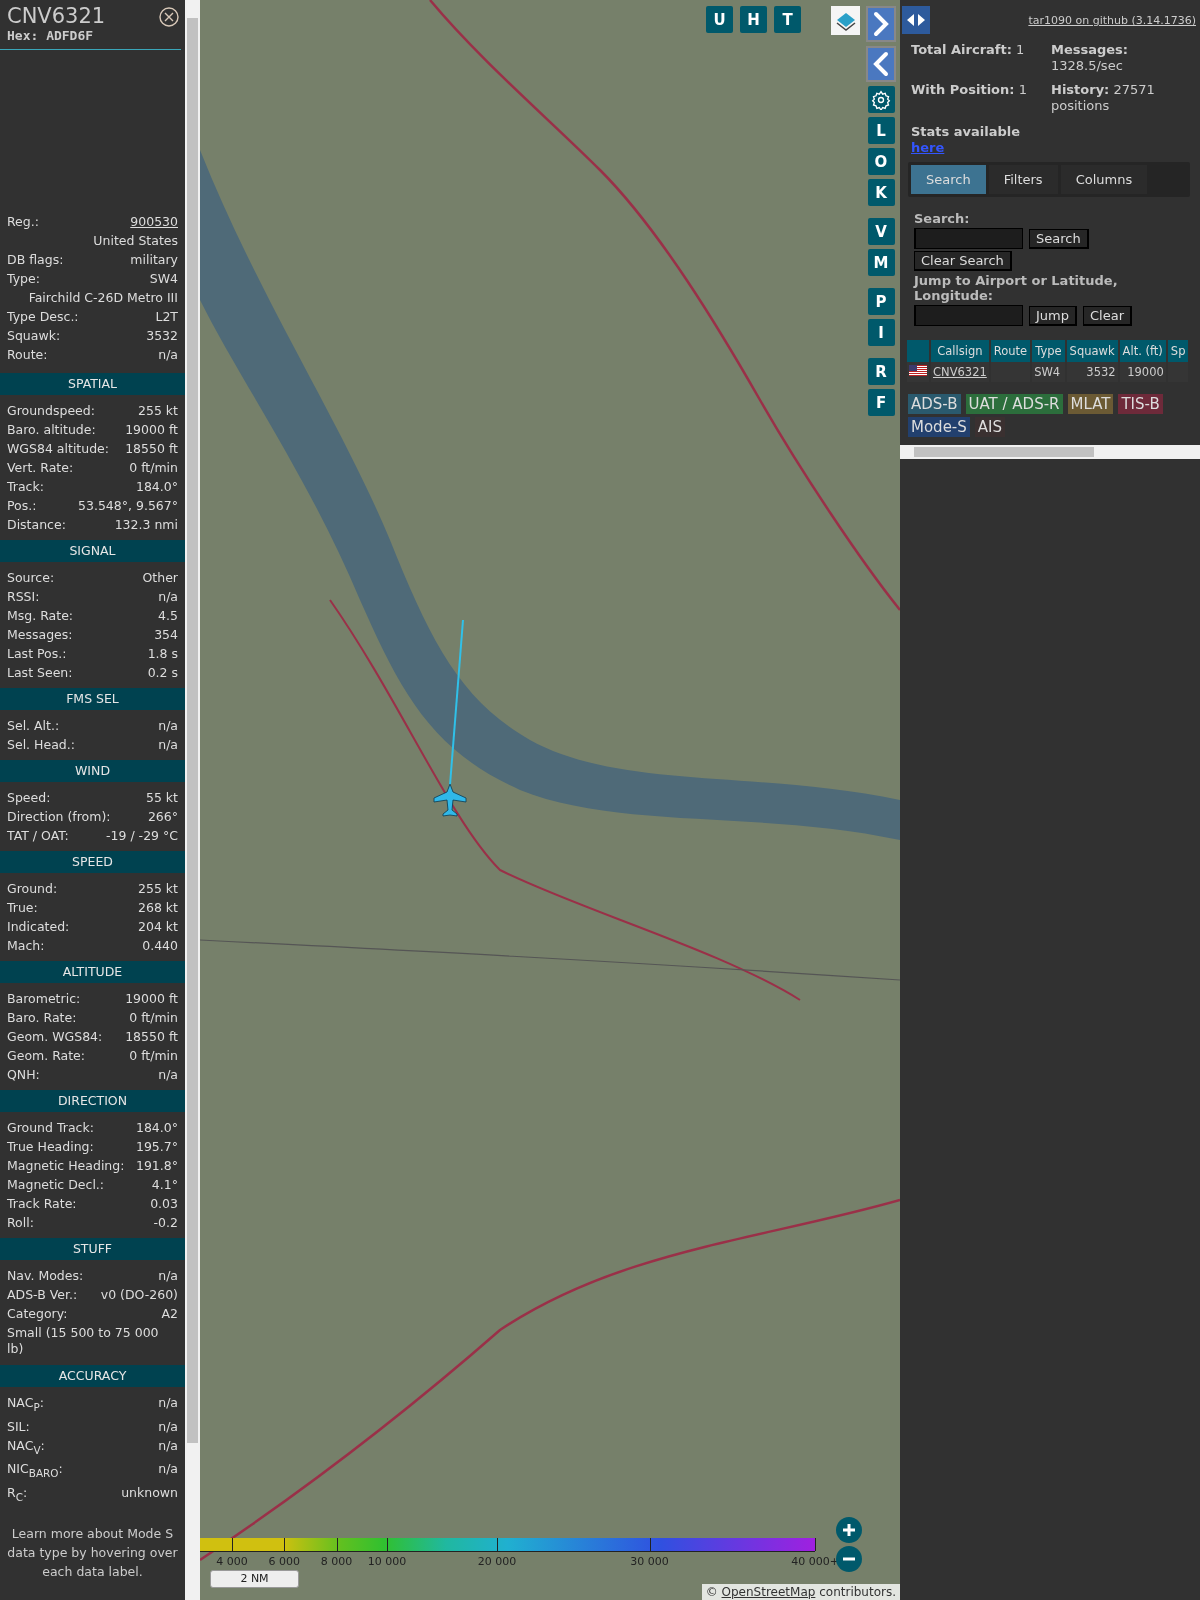 The height and width of the screenshot is (1600, 1200). I want to click on field-label: DB flags:, so click(35, 260).